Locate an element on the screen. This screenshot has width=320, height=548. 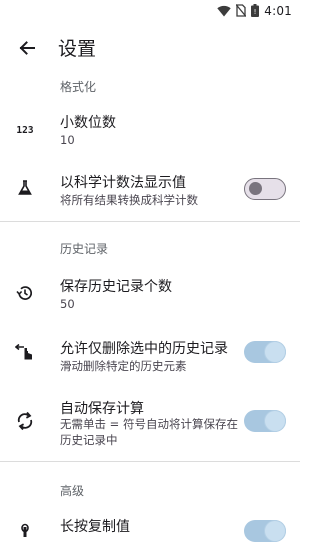
decimal-123-icon: 123 is located at coordinates (25, 129).